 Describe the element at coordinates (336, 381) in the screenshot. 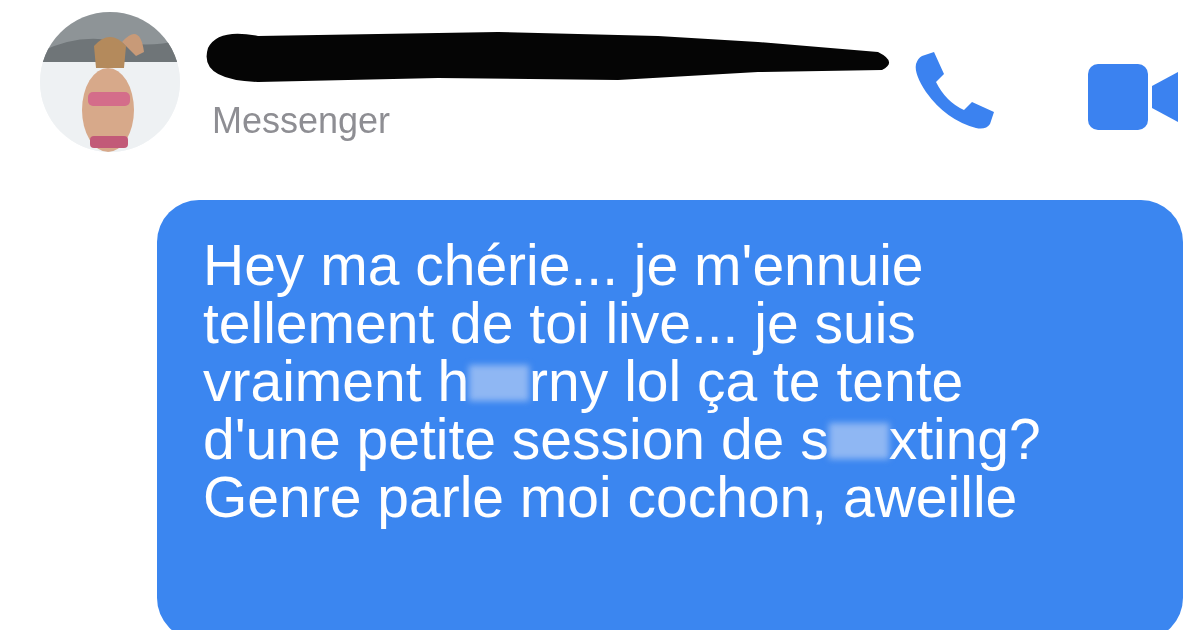

I see `message-text: vraiment h` at that location.